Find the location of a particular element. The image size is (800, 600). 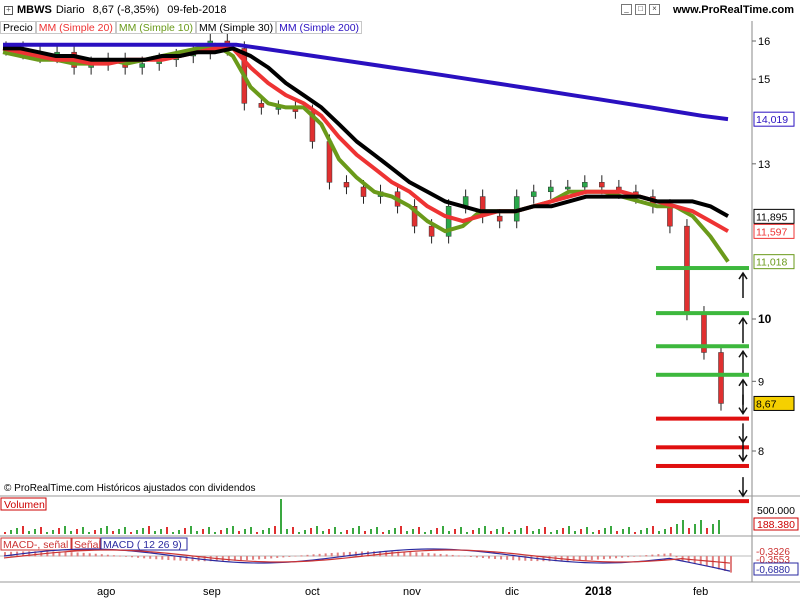

price-value-text: 11,895 is located at coordinates (771, 217).